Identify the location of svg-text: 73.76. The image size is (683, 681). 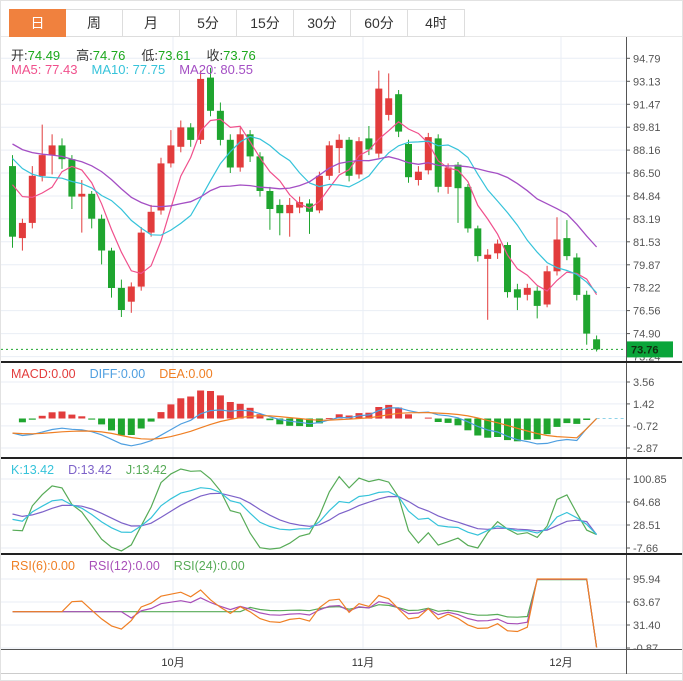
(645, 350).